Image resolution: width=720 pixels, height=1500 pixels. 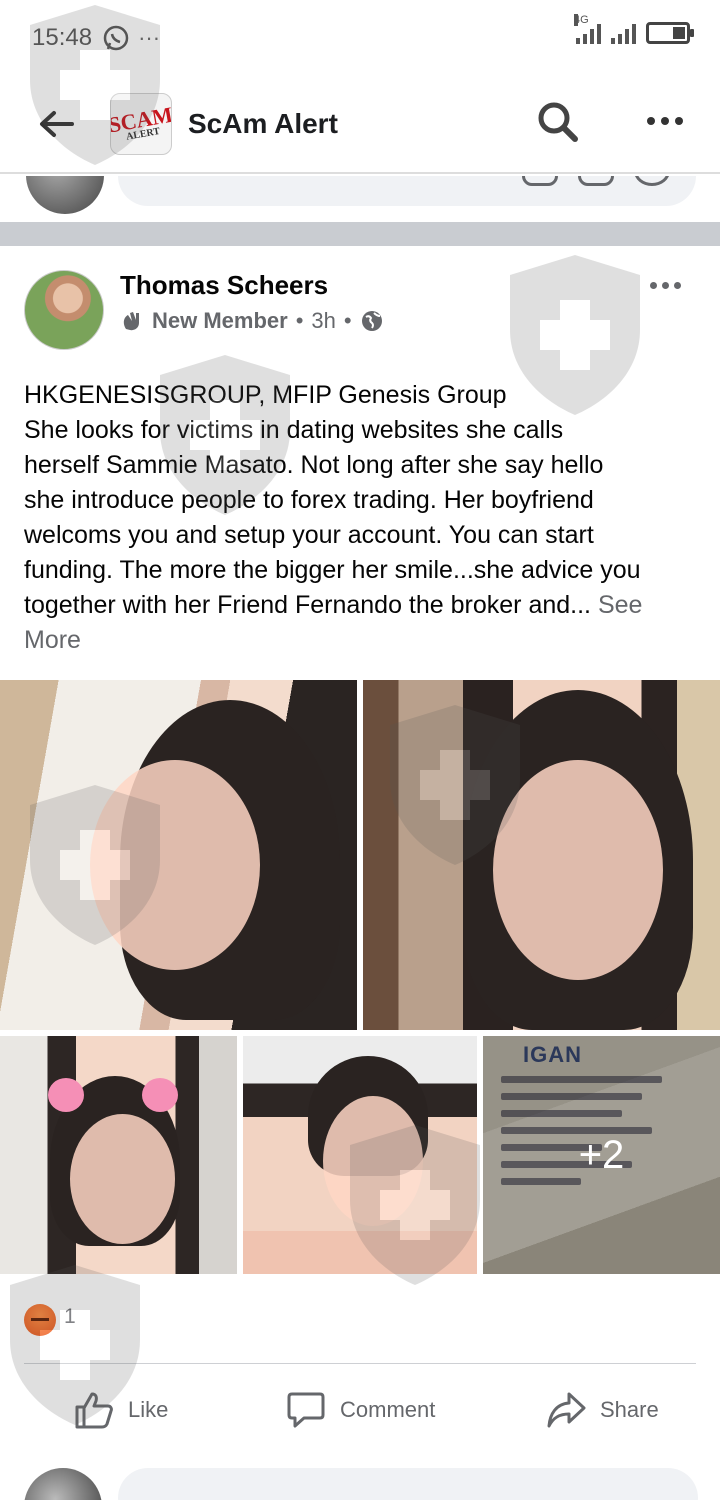 I want to click on whatsapp-icon, so click(x=116, y=38).